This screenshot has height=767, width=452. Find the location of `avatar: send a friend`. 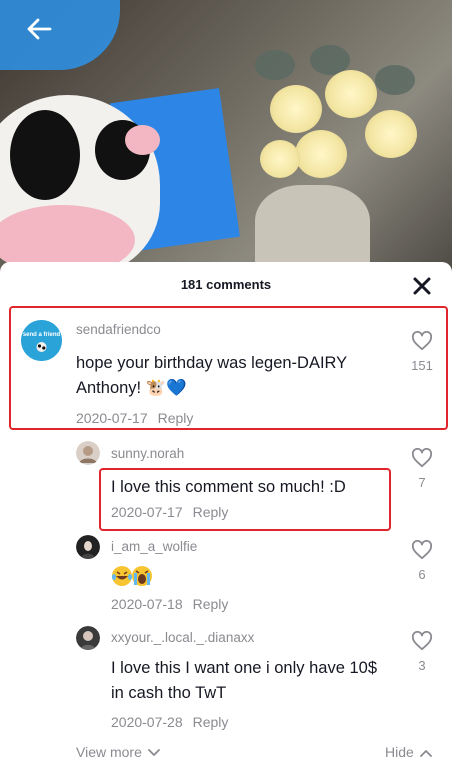

avatar: send a friend is located at coordinates (41, 340).